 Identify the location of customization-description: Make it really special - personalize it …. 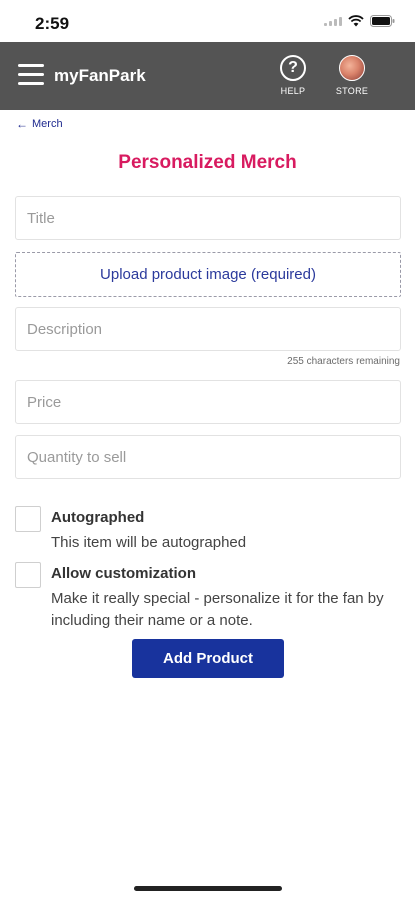
(217, 609).